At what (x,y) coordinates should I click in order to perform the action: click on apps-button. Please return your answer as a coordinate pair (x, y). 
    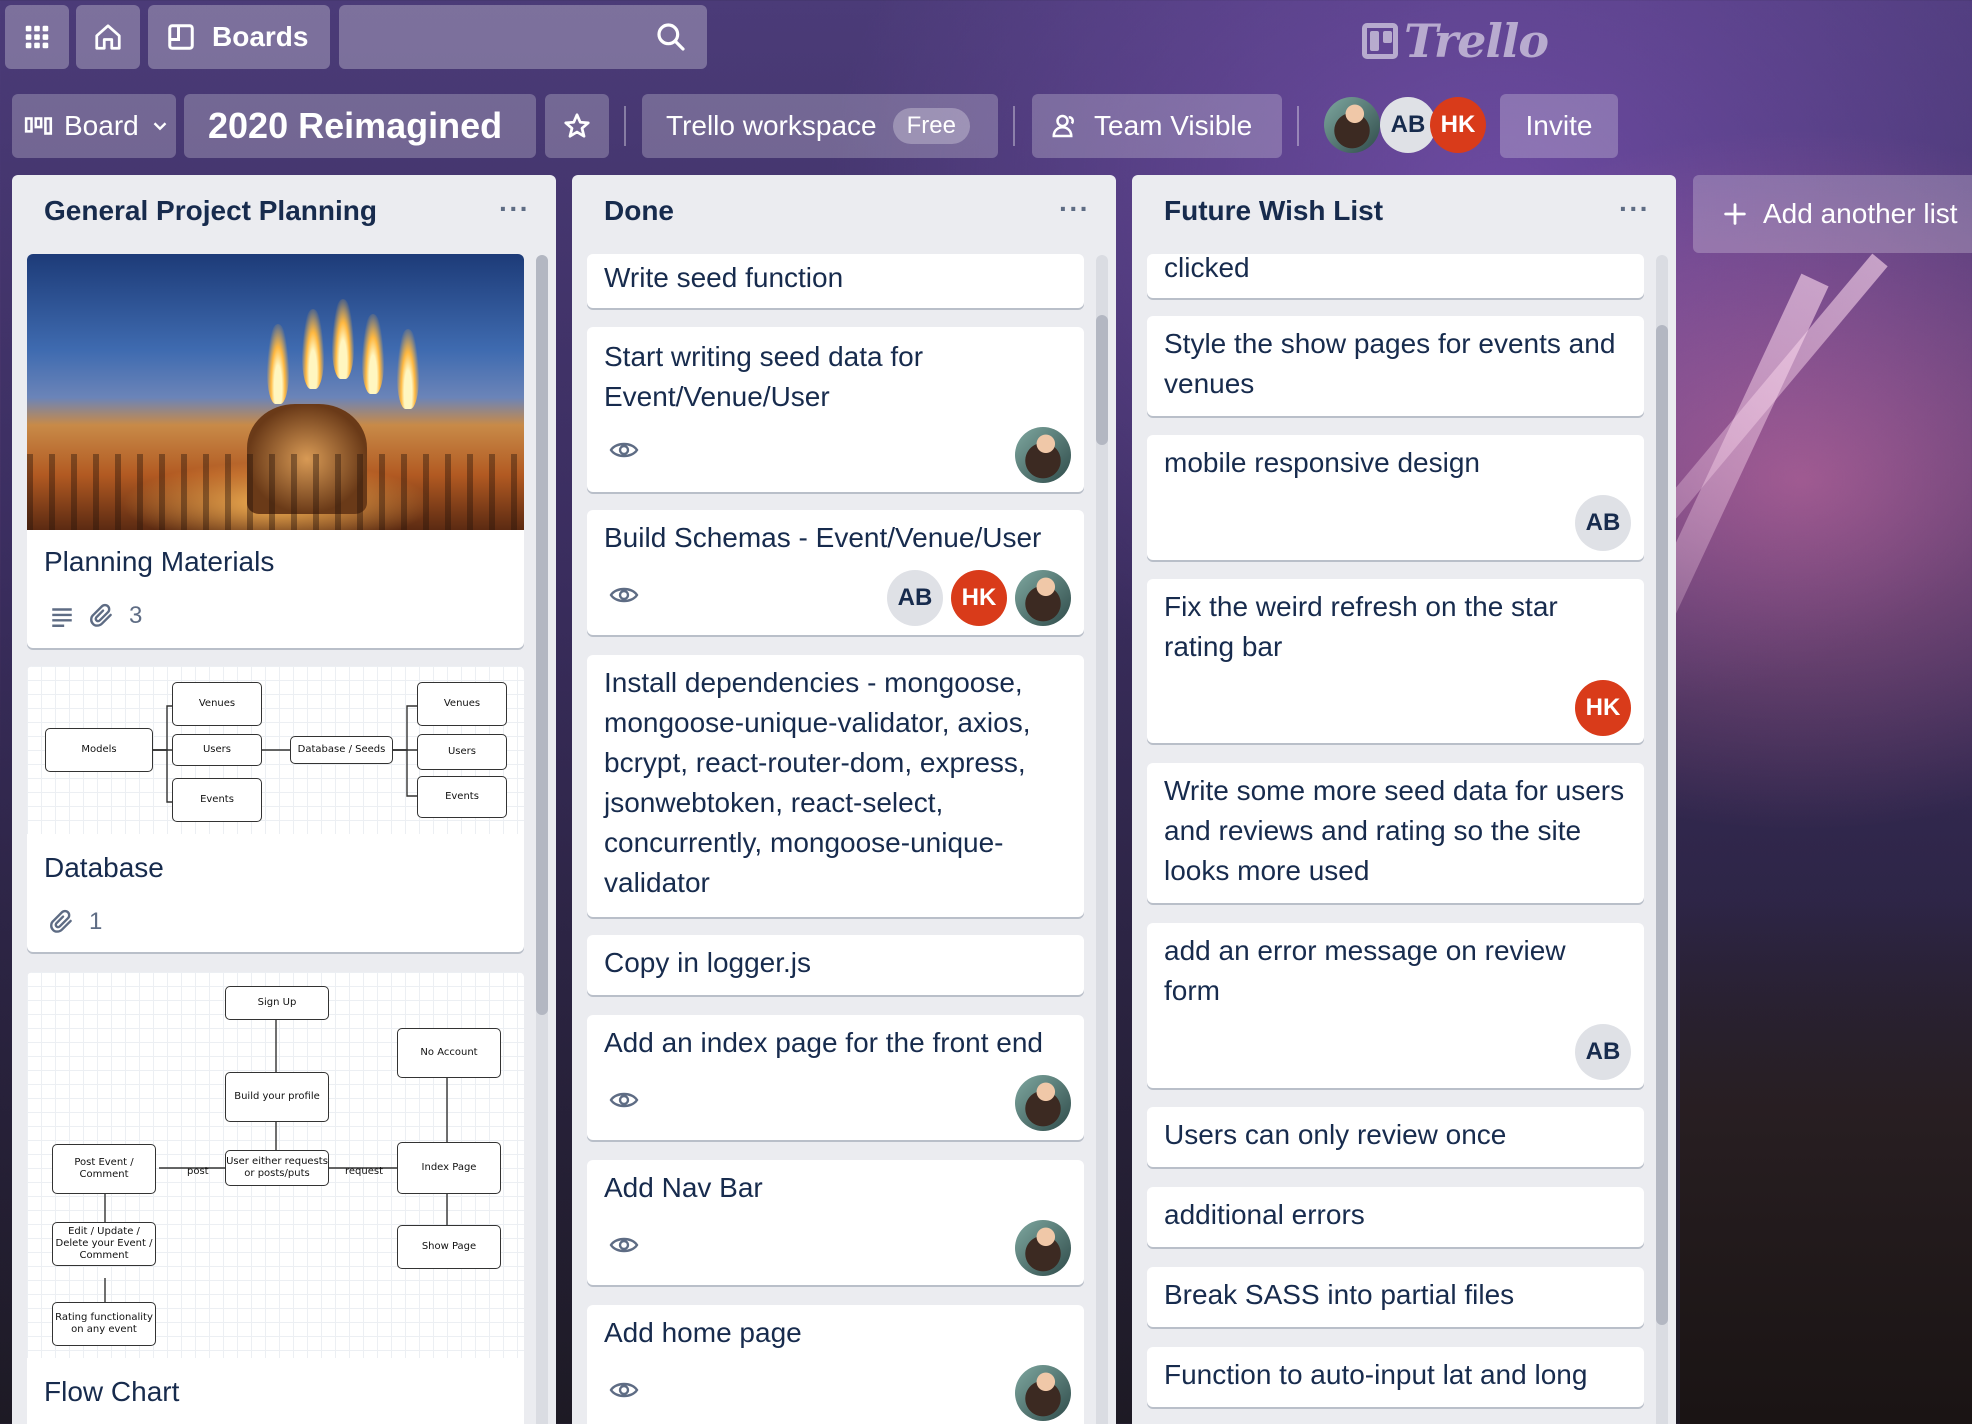
    Looking at the image, I should click on (37, 37).